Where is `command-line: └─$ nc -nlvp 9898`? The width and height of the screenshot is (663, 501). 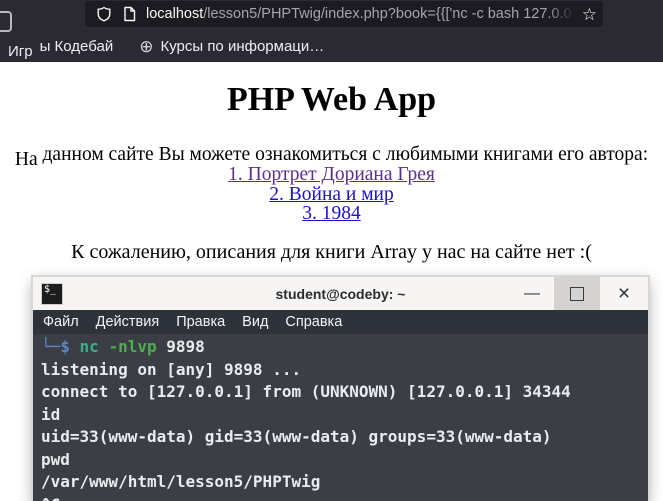
command-line: └─$ nc -nlvp 9898 is located at coordinates (344, 347).